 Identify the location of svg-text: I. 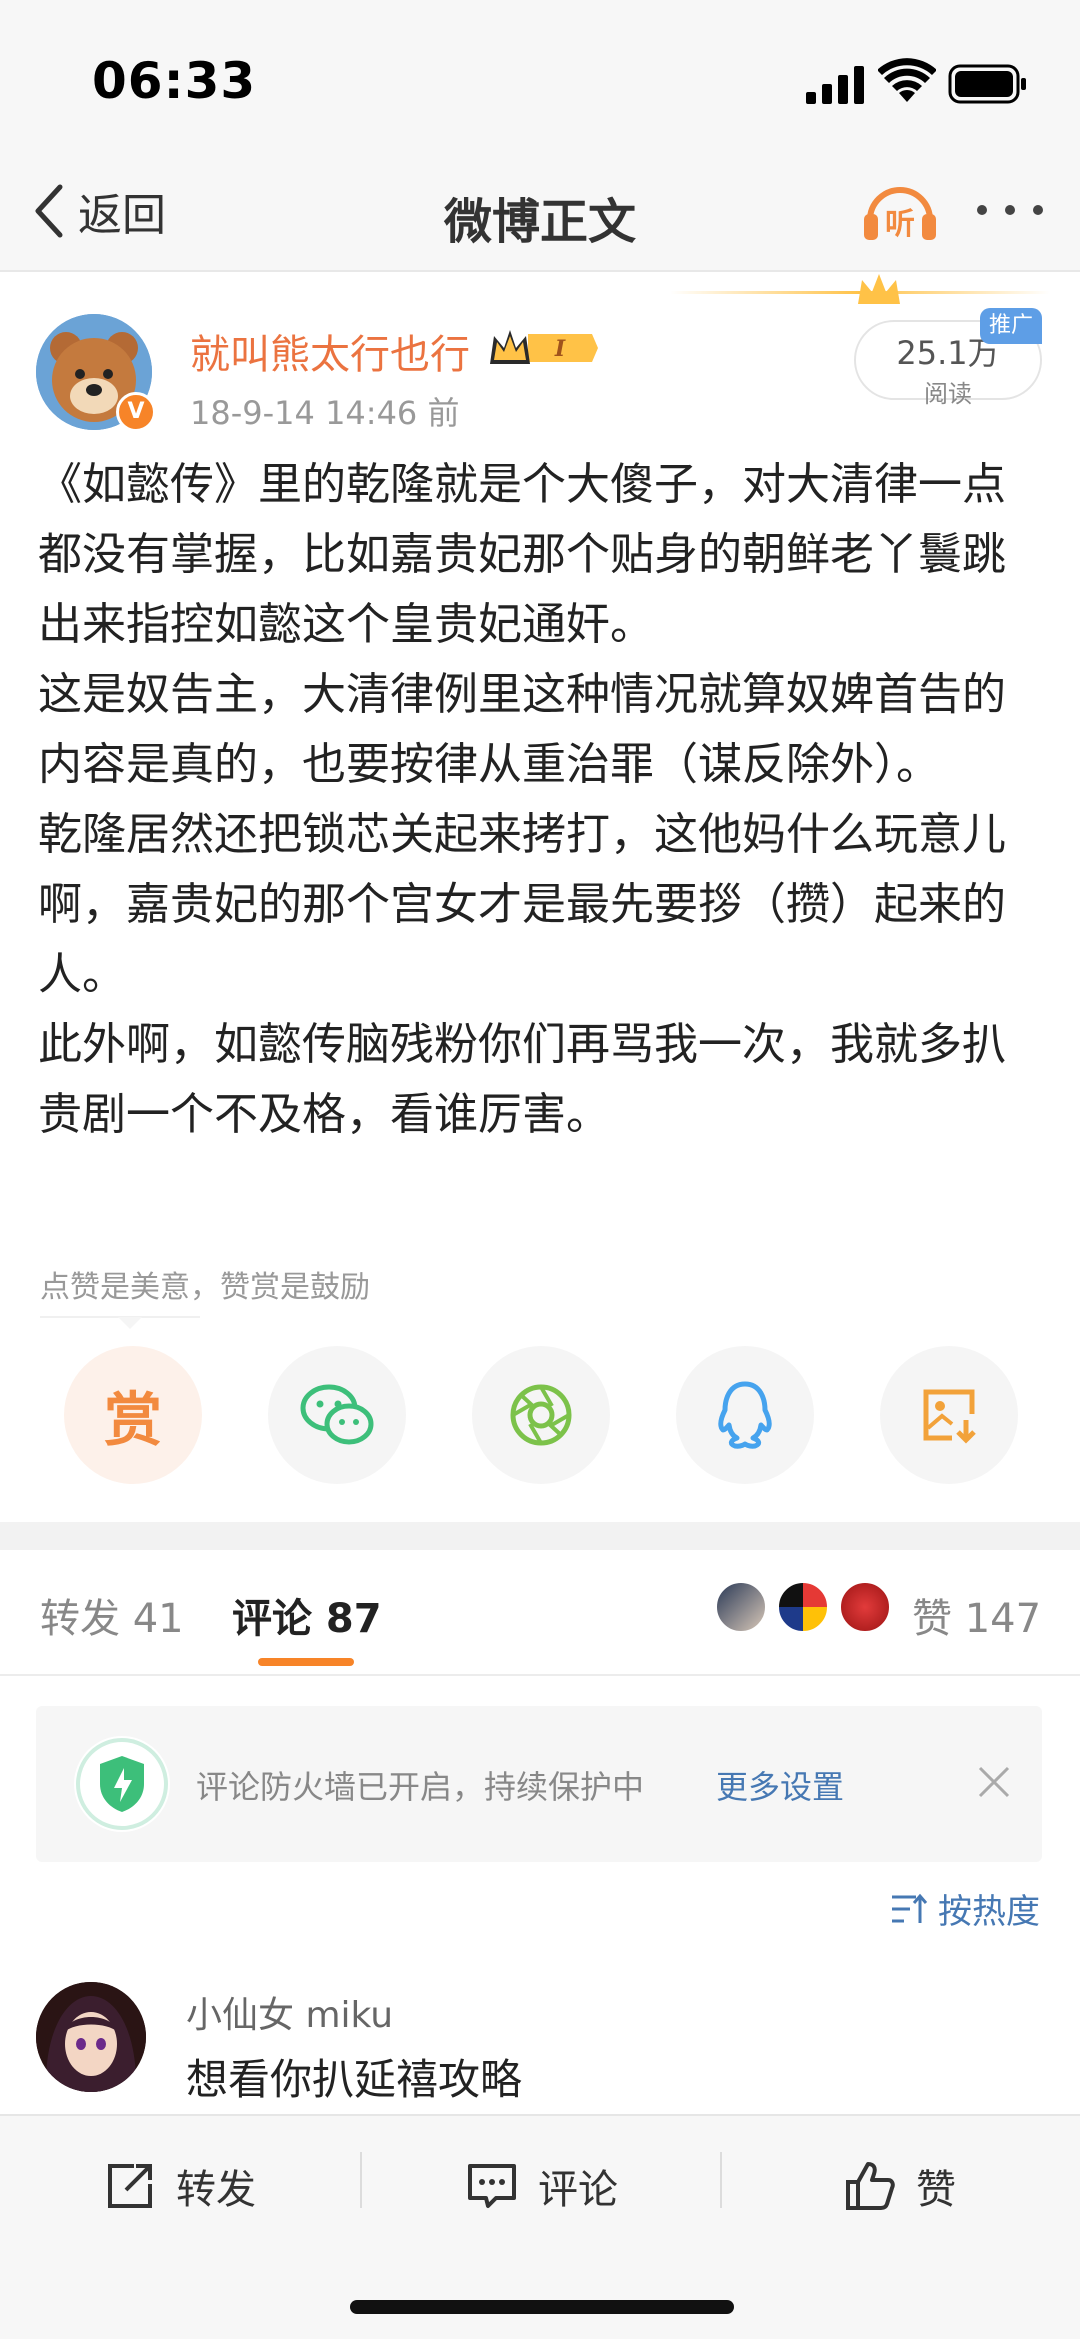
(560, 349).